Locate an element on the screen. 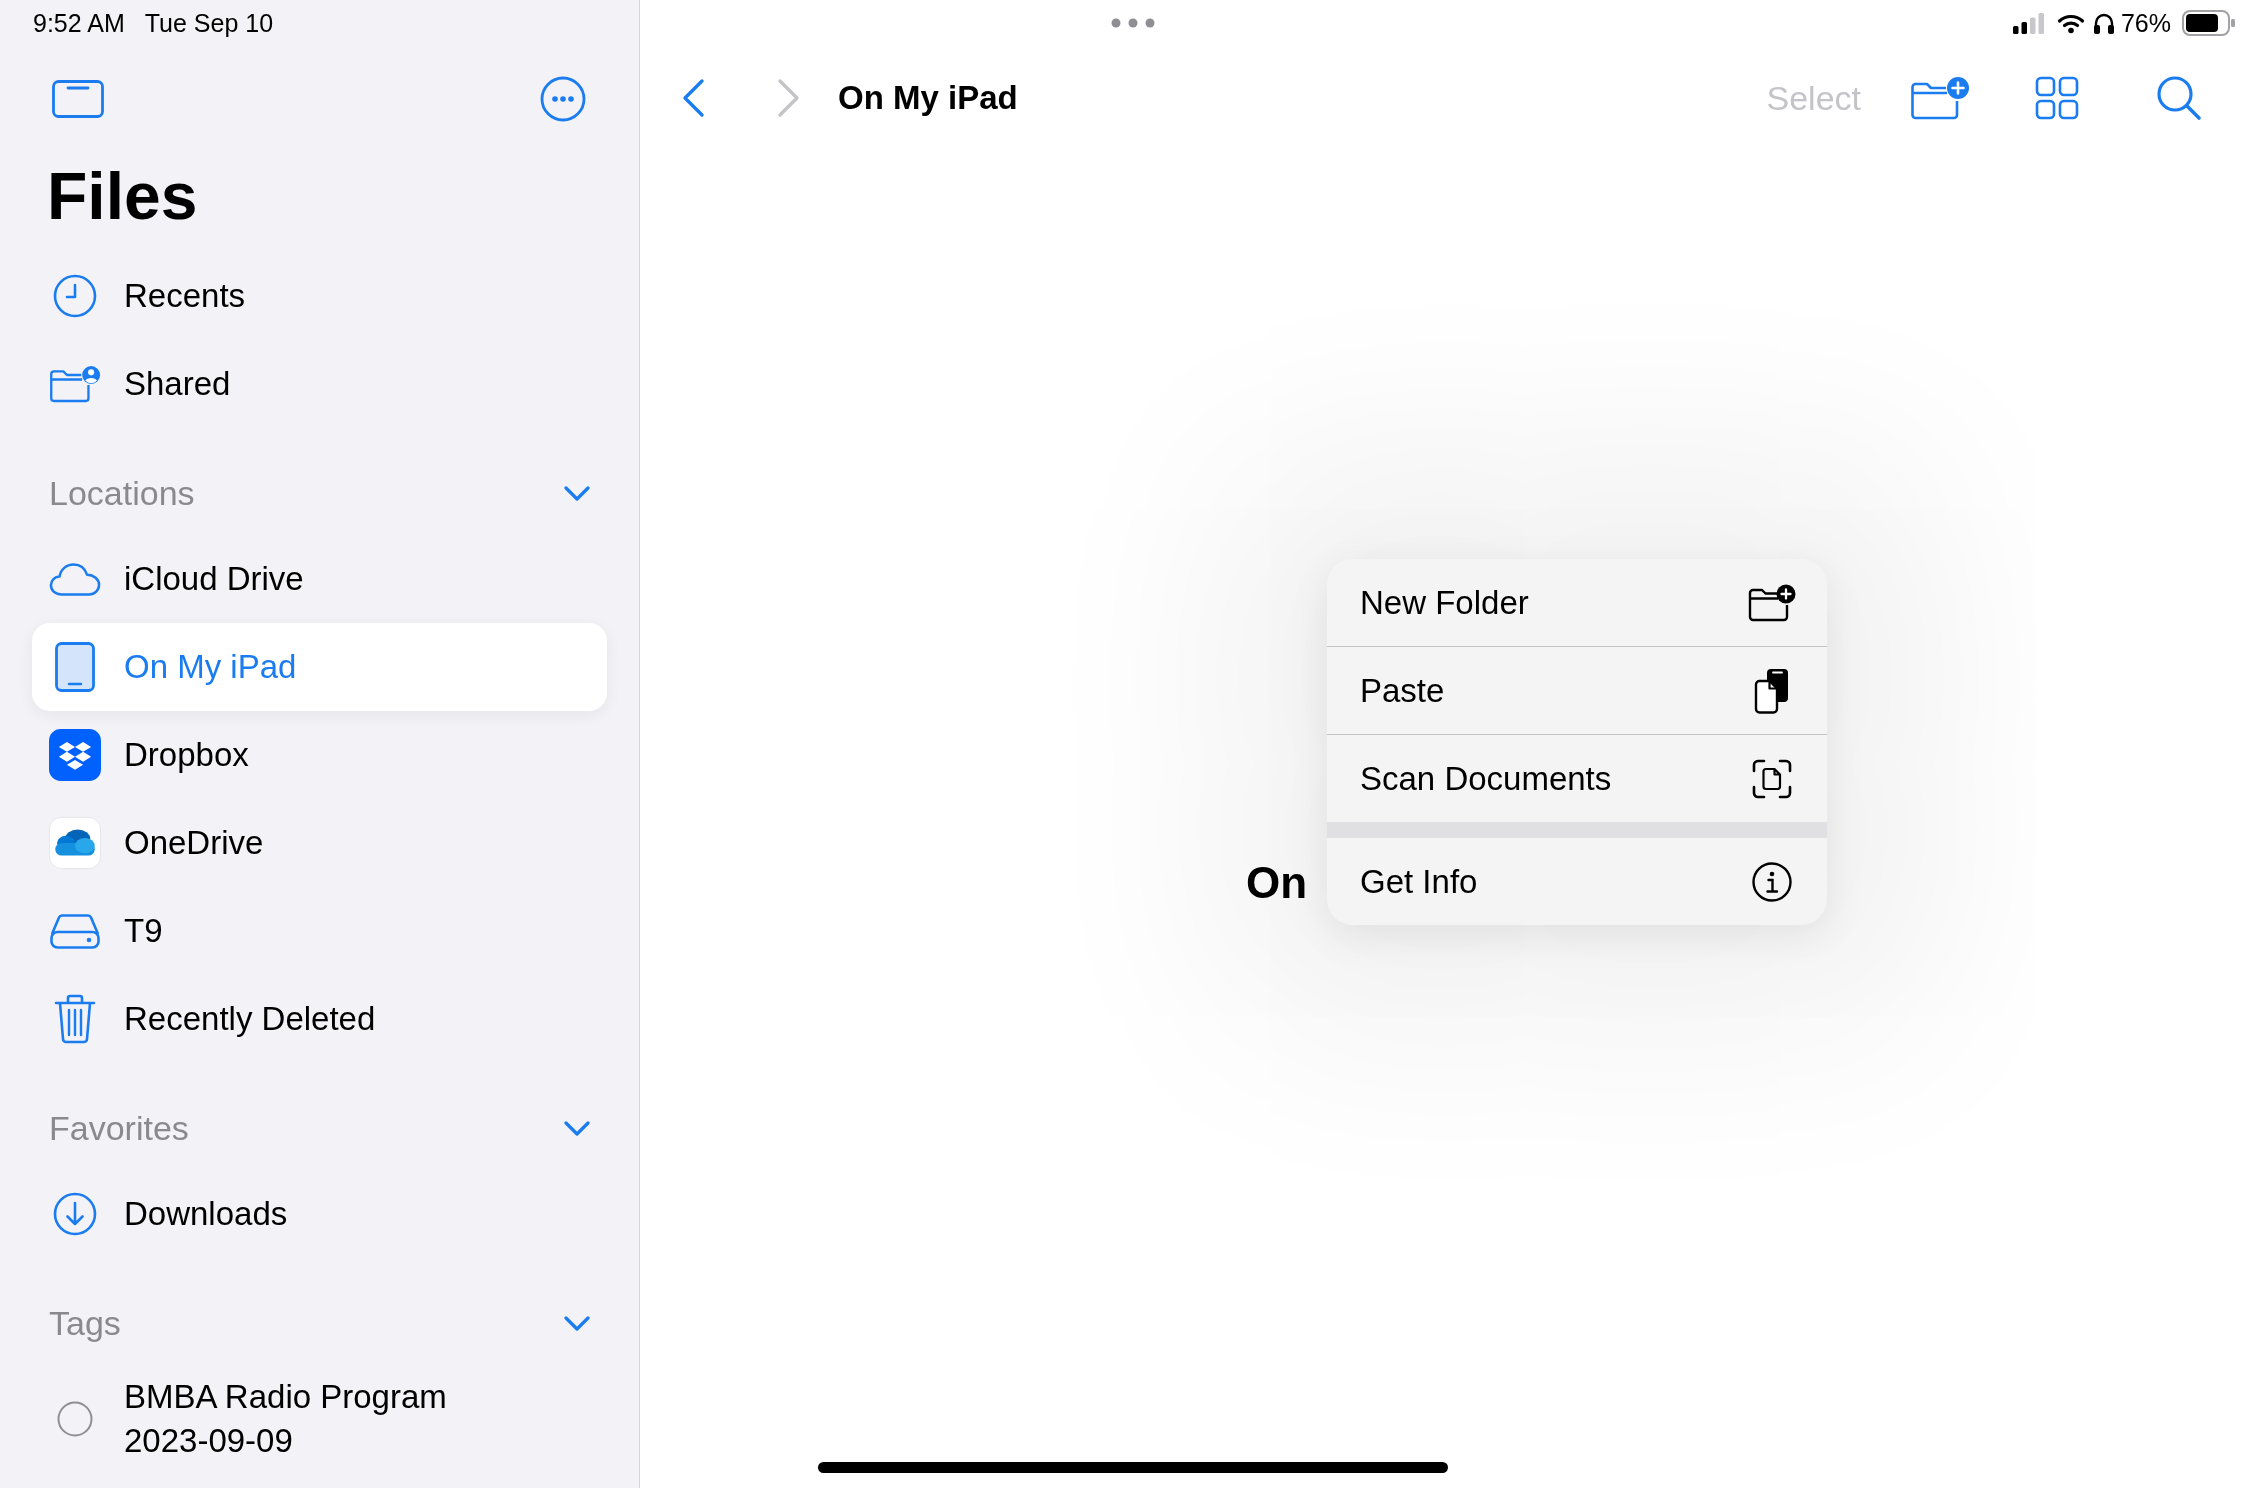 The width and height of the screenshot is (2266, 1488). headphones-icon is located at coordinates (2103, 23).